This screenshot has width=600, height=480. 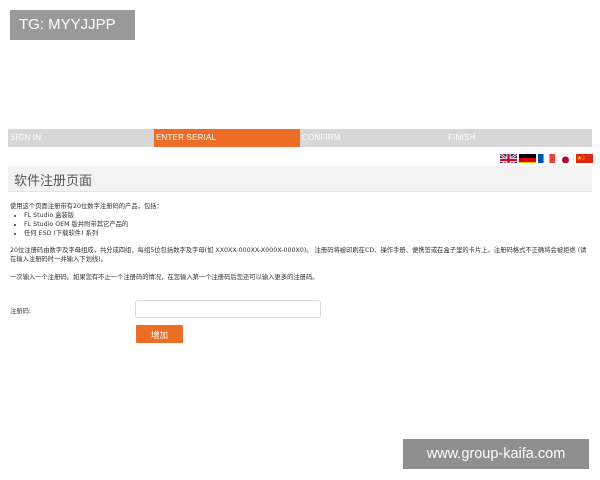 I want to click on tg-watermark-tag: TG: MYYJJPP, so click(x=72, y=25).